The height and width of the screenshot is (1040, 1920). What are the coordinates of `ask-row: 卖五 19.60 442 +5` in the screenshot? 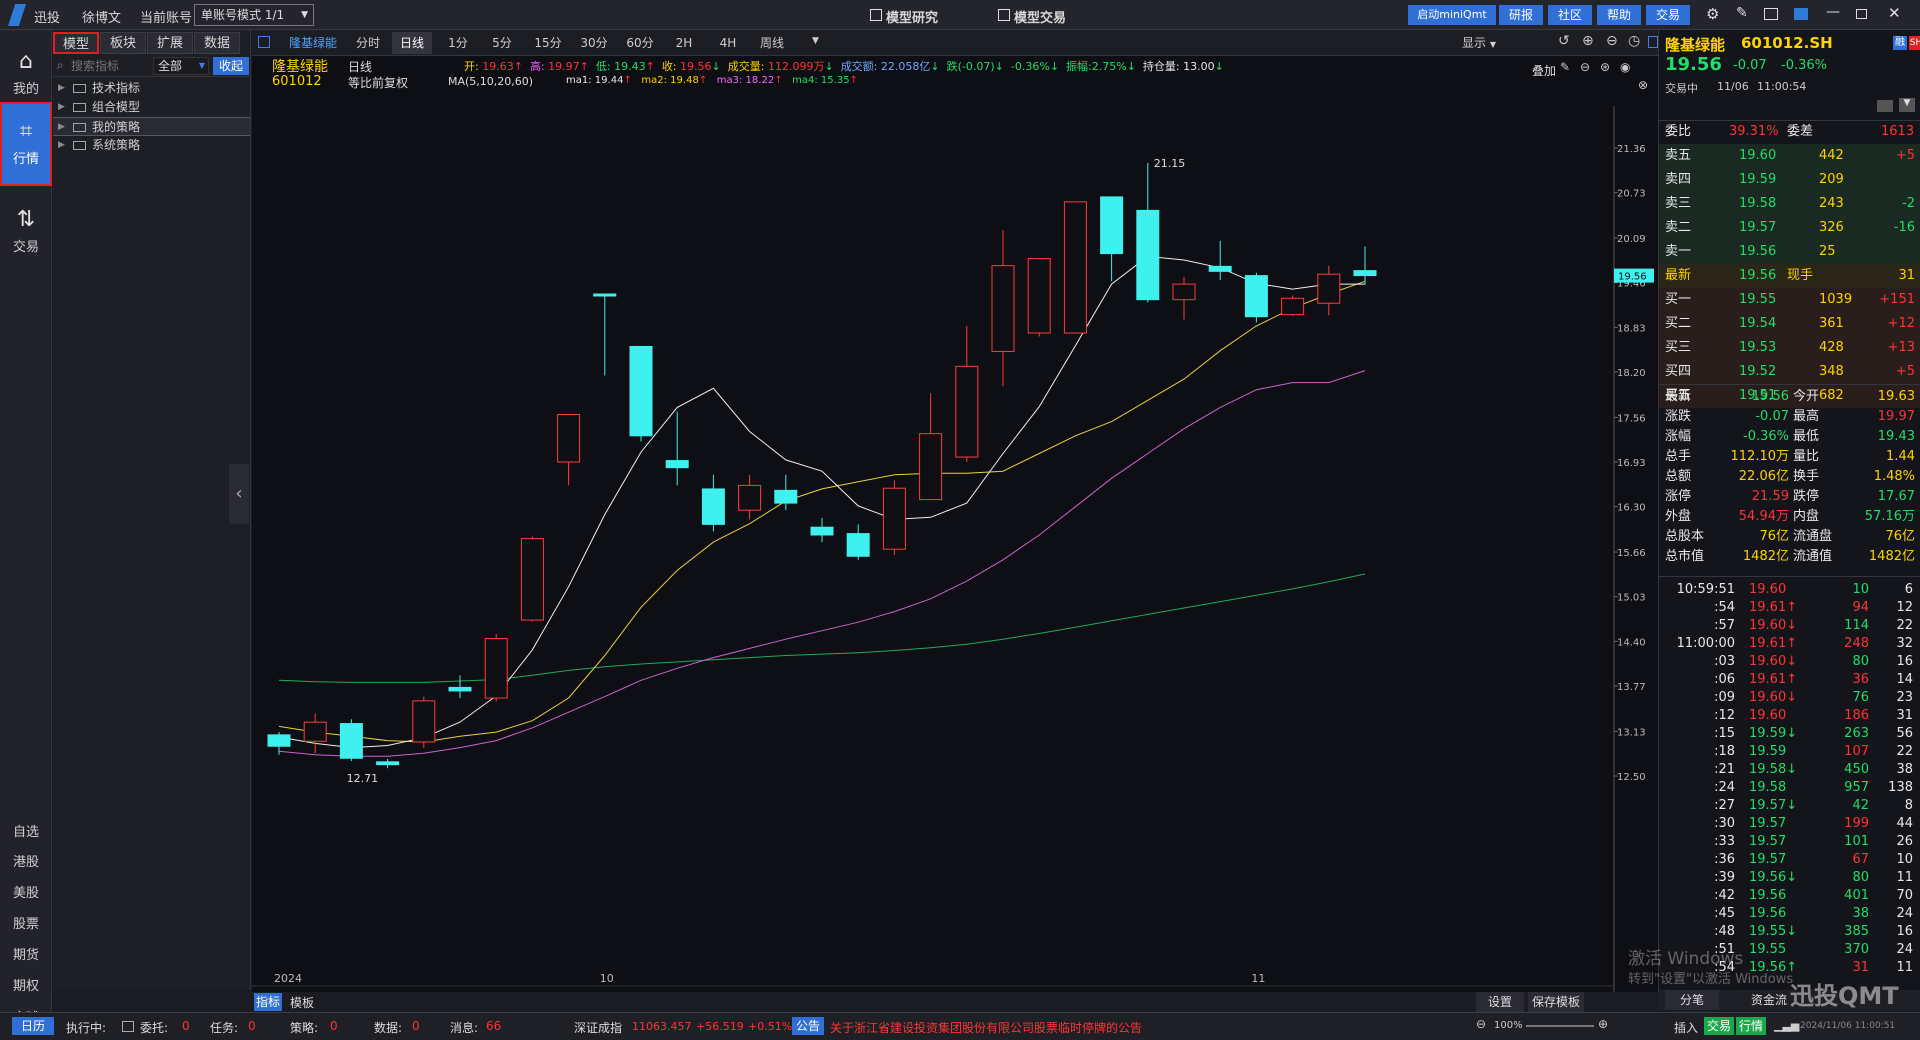 It's located at (1789, 156).